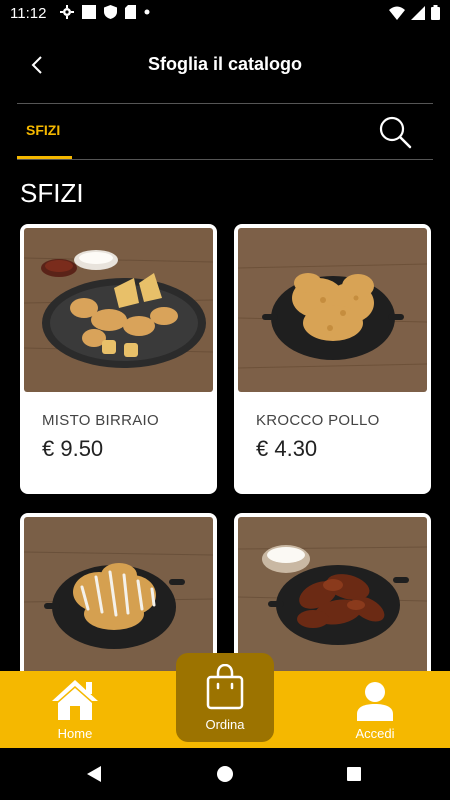  I want to click on section-title: SFIZI, so click(52, 193).